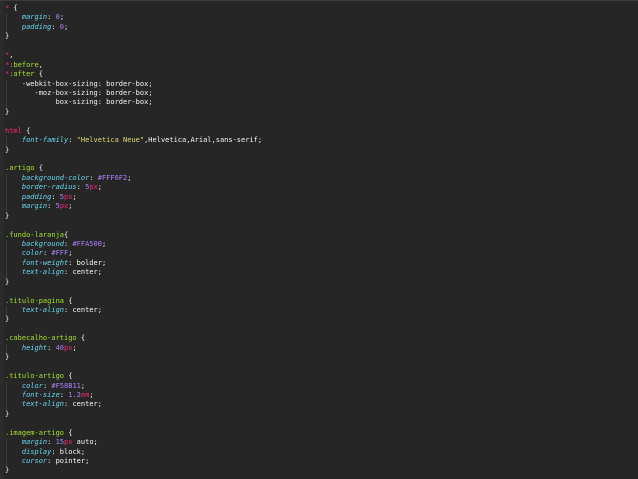 This screenshot has height=479, width=638. What do you see at coordinates (13, 130) in the screenshot?
I see `code-token: html` at bounding box center [13, 130].